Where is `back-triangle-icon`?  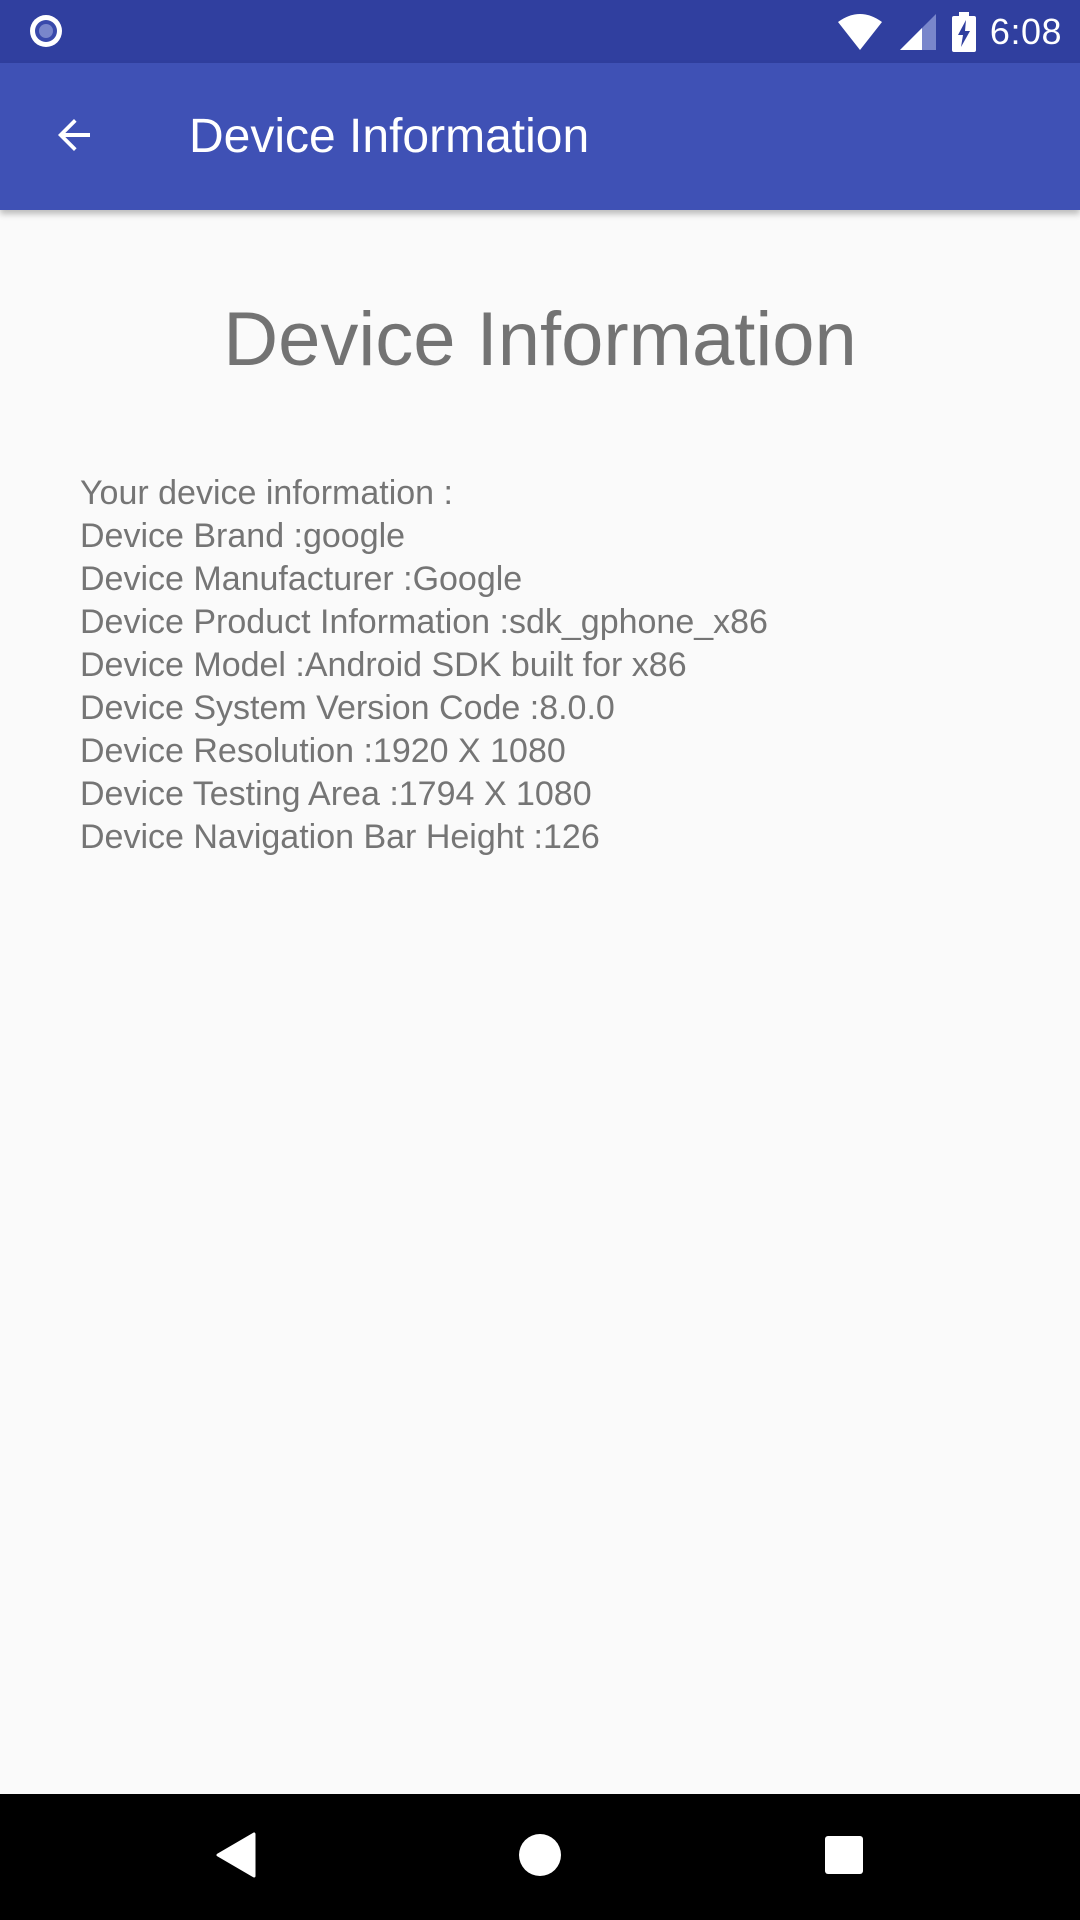 back-triangle-icon is located at coordinates (236, 1857).